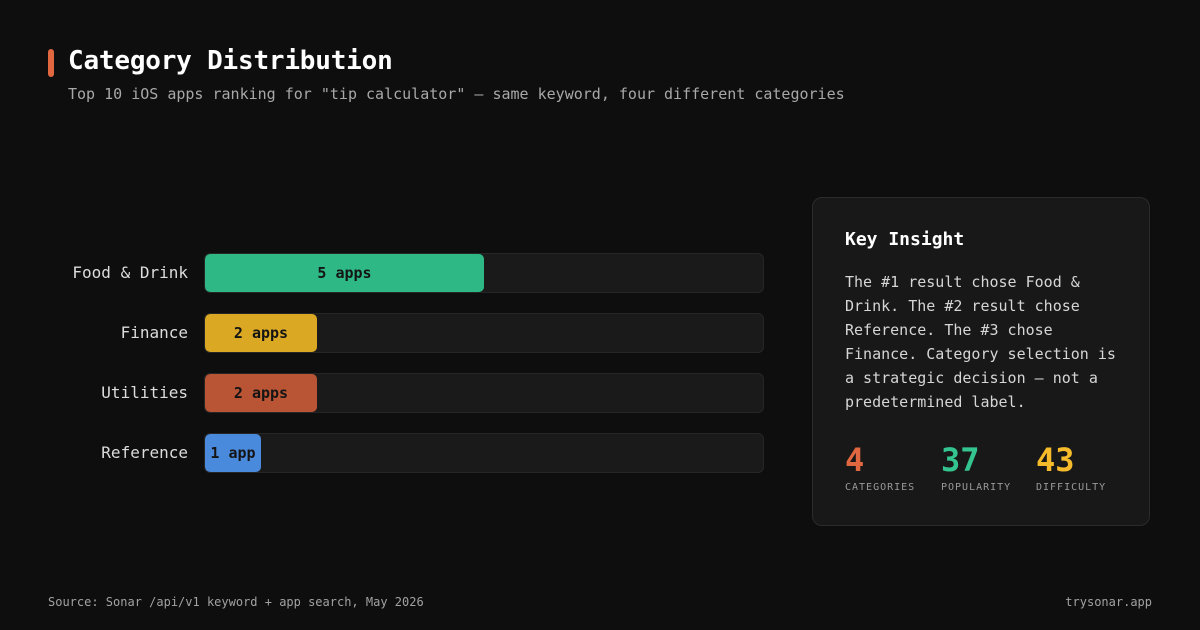 This screenshot has width=1200, height=630. Describe the element at coordinates (484, 453) in the screenshot. I see `bar-track: 1 app` at that location.